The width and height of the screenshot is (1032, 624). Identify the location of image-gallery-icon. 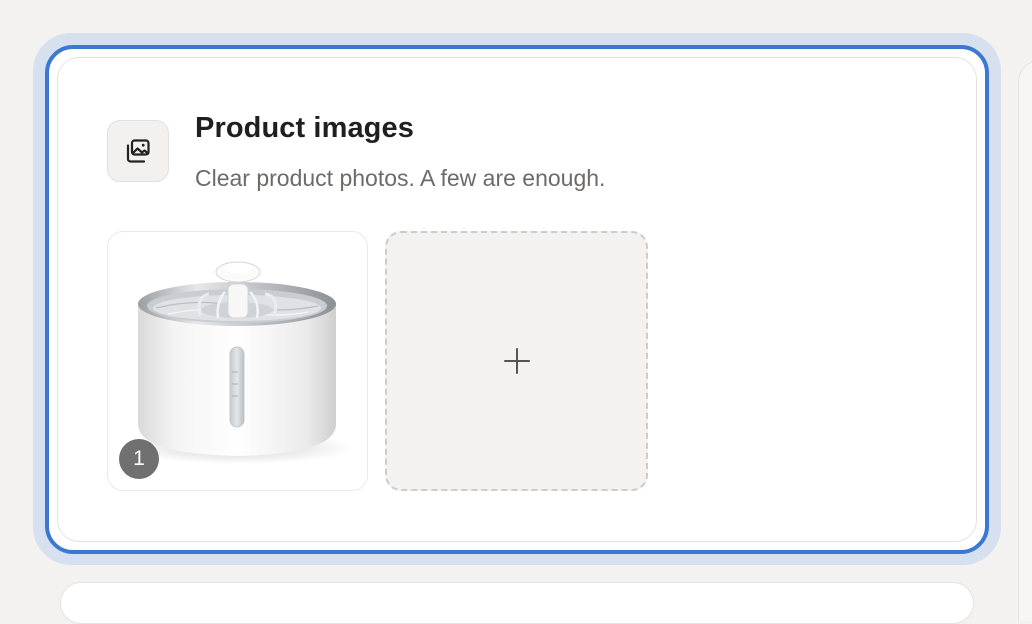
(138, 151).